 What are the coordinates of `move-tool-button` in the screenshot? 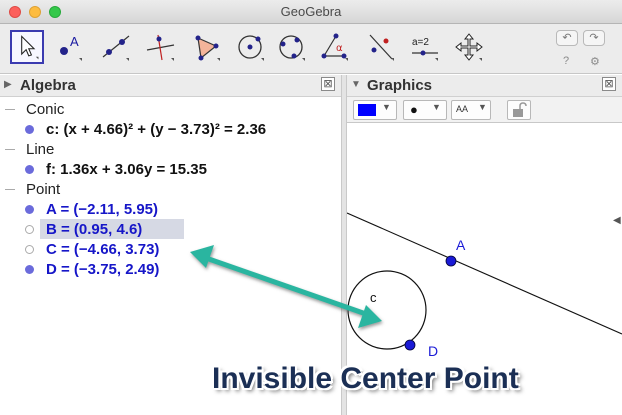 It's located at (27, 47).